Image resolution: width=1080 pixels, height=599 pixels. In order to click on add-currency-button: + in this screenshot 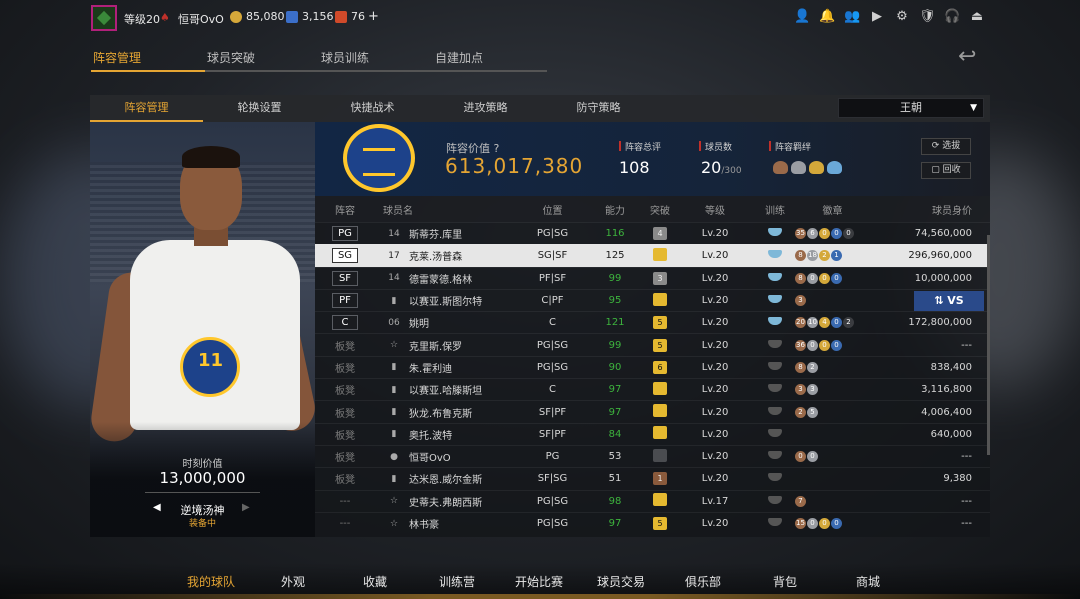, I will do `click(373, 16)`.